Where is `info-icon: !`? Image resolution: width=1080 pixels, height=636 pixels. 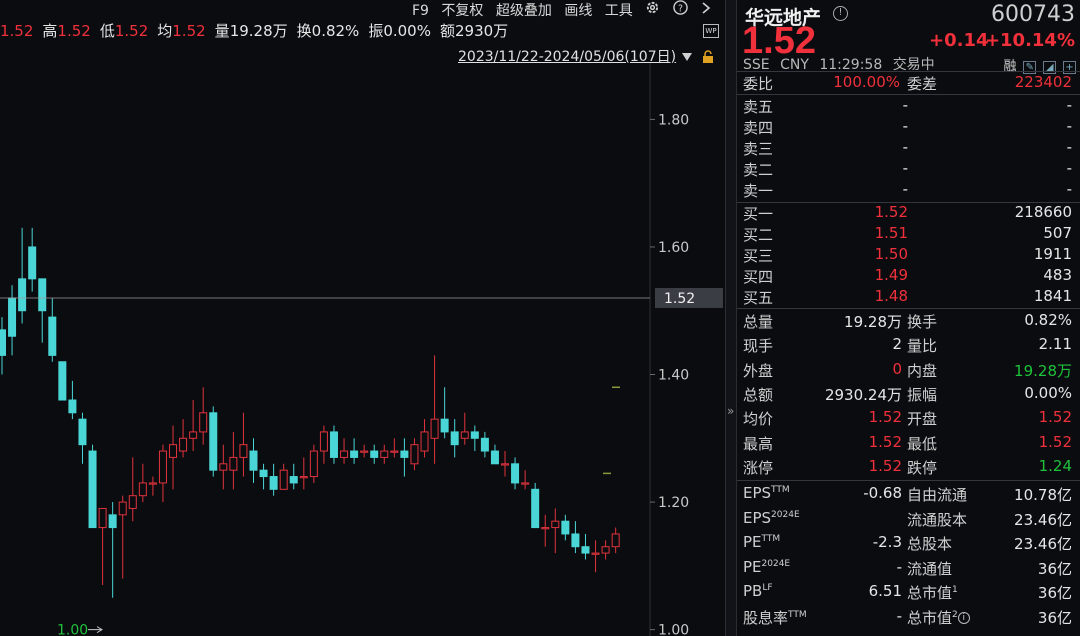 info-icon: ! is located at coordinates (840, 13).